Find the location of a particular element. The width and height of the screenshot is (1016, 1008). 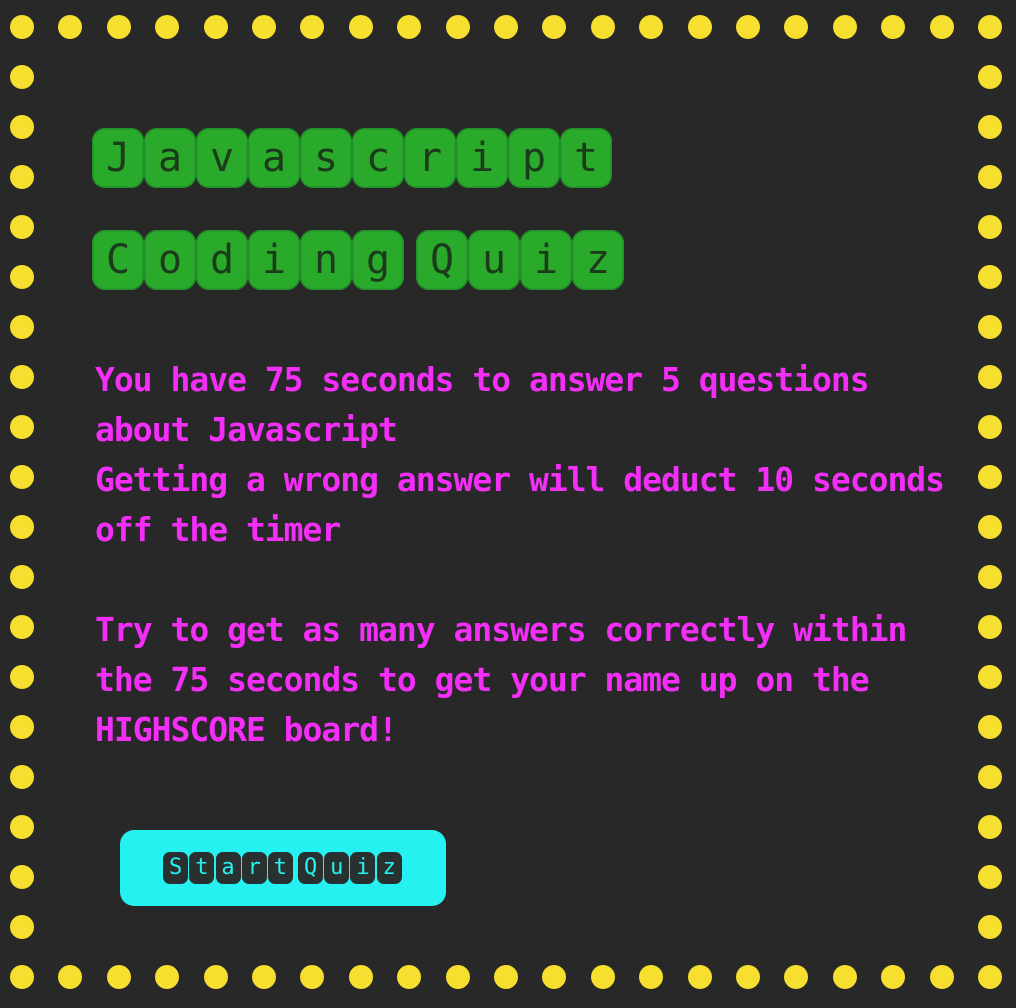

button-letter-tile: Q is located at coordinates (311, 868).